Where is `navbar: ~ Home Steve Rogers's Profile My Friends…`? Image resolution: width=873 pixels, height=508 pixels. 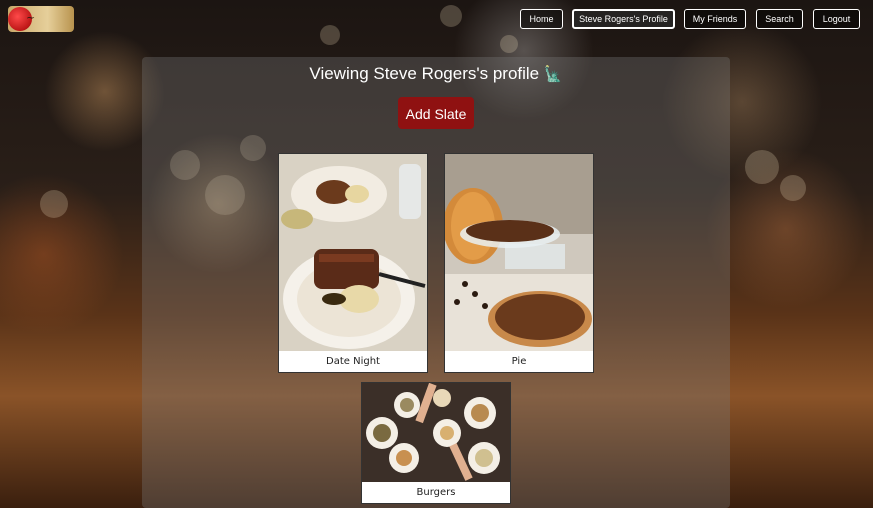
navbar: ~ Home Steve Rogers's Profile My Friends… is located at coordinates (436, 20).